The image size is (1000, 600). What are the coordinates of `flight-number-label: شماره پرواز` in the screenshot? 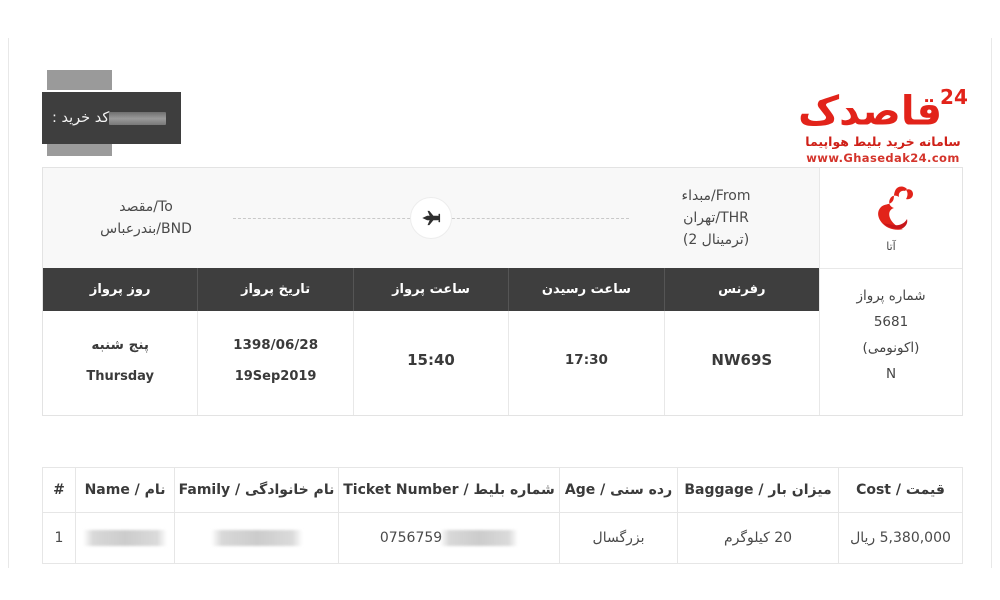 It's located at (891, 296).